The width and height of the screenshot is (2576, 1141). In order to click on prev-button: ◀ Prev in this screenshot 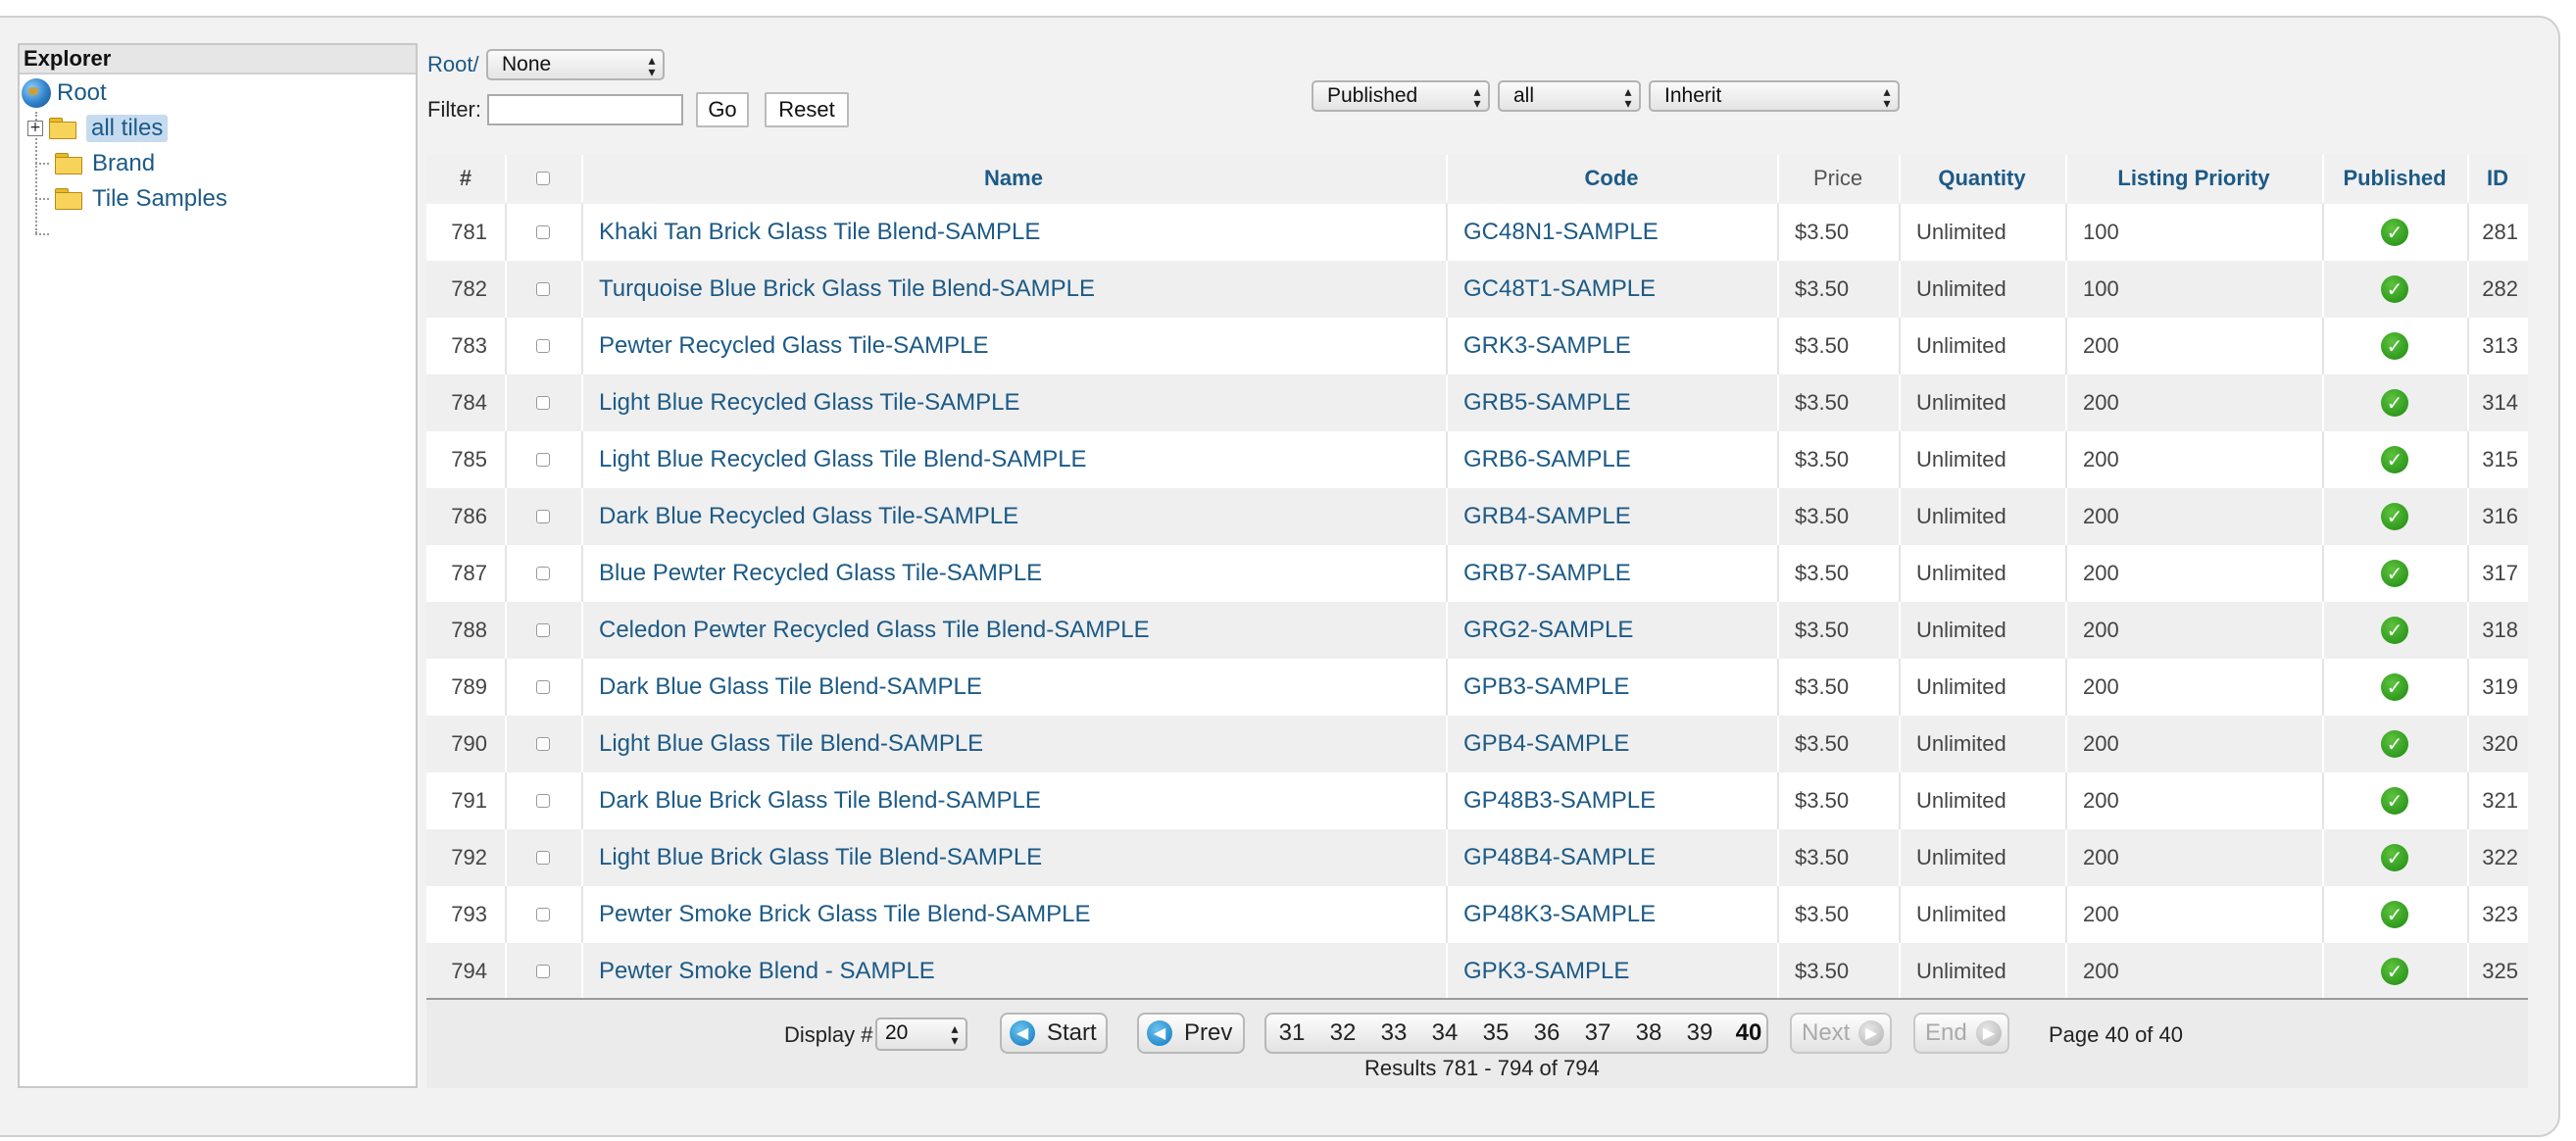, I will do `click(1191, 1033)`.